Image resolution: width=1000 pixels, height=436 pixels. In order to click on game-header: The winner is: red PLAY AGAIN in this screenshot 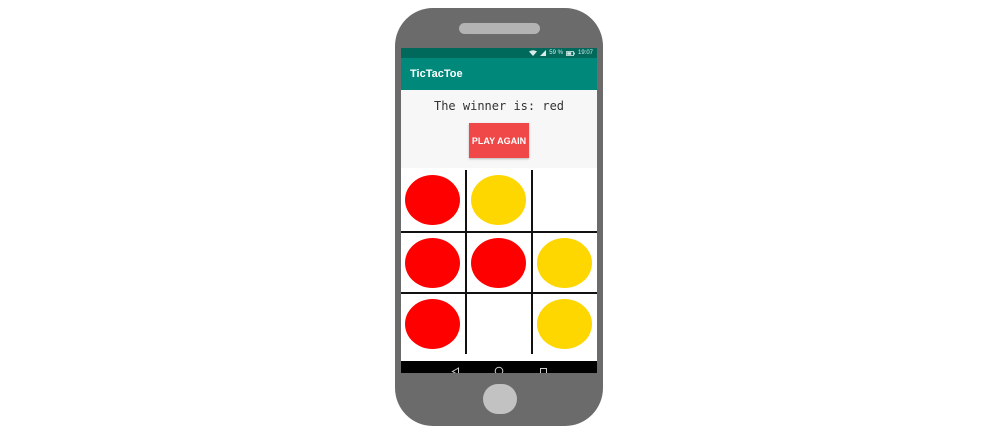, I will do `click(499, 129)`.